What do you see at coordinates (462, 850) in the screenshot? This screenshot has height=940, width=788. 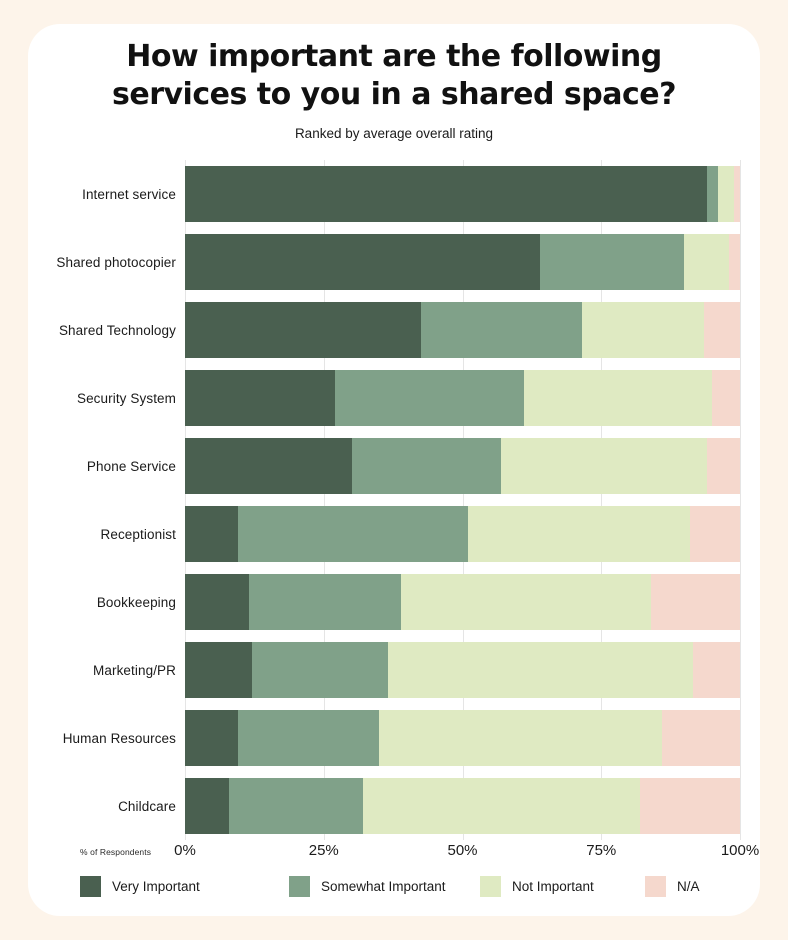 I see `x-axis-tick: 50%` at bounding box center [462, 850].